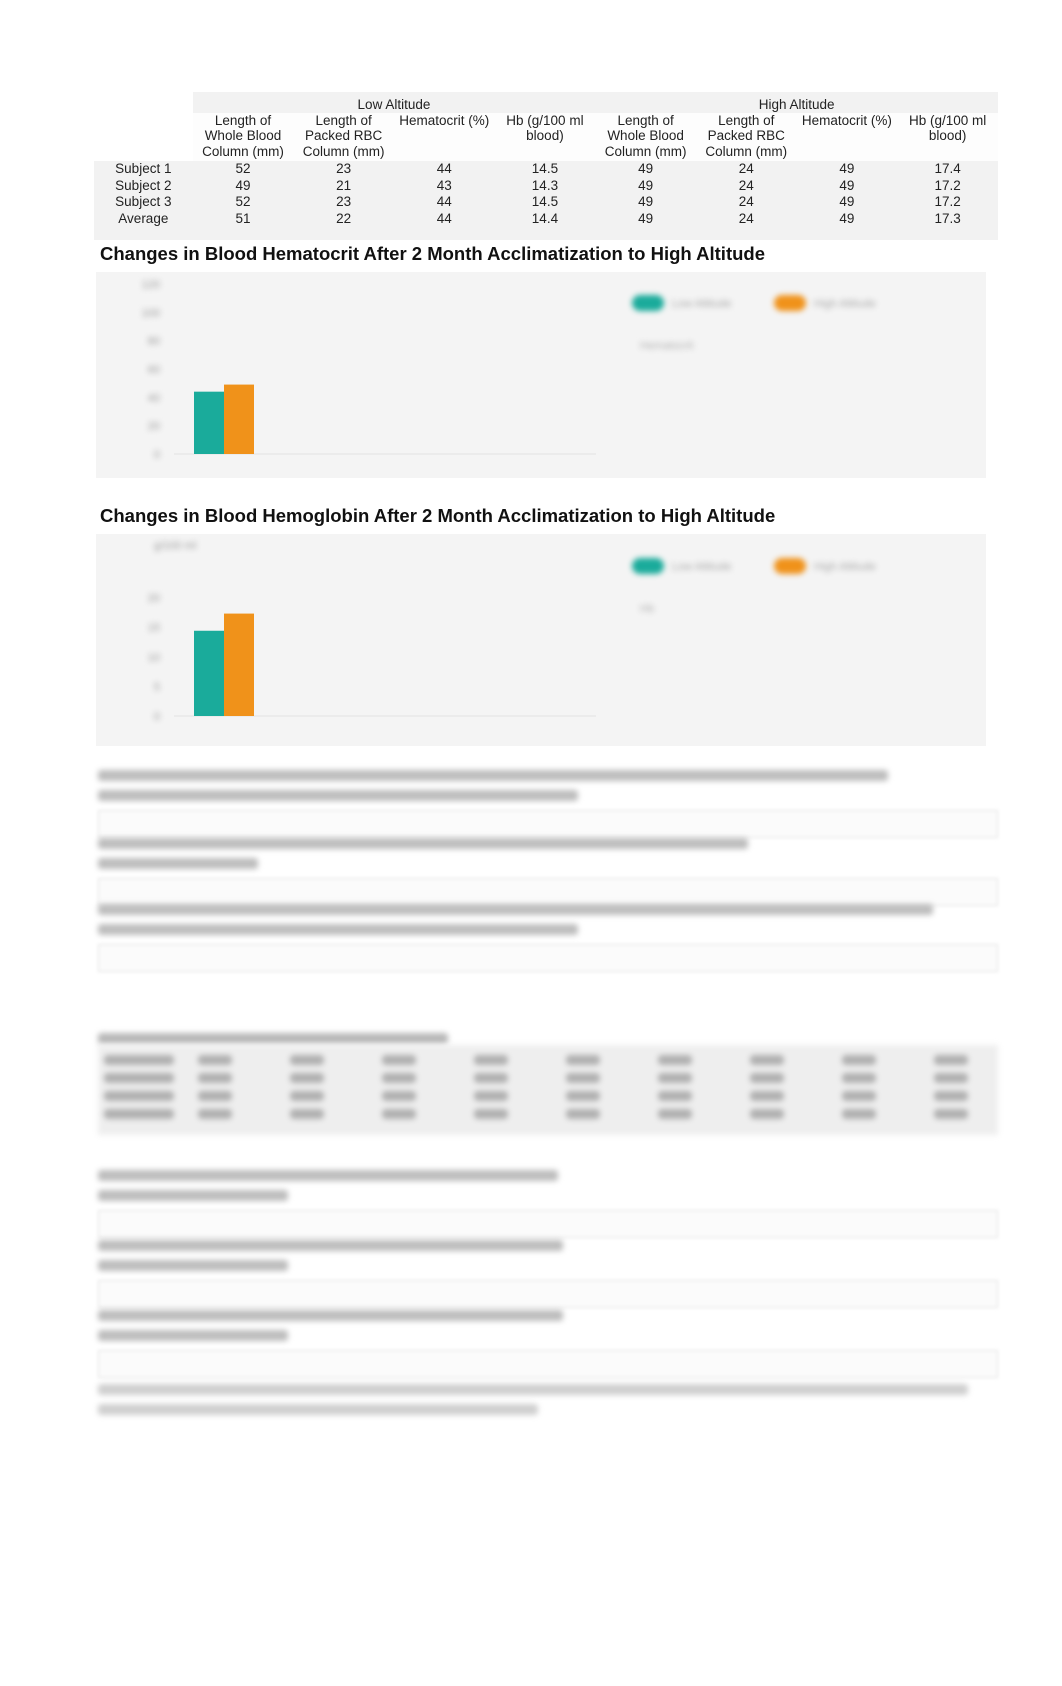 The height and width of the screenshot is (1686, 1062). Describe the element at coordinates (151, 285) in the screenshot. I see `y-tick-label: 120` at that location.